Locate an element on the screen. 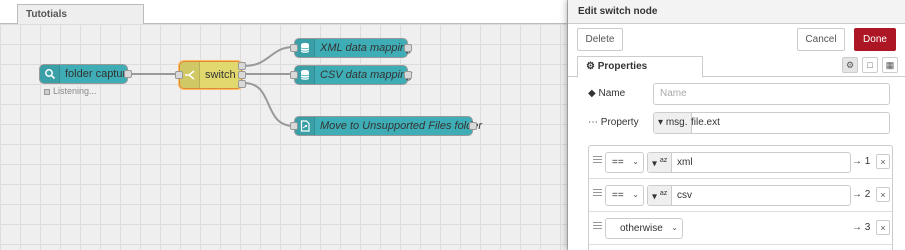 This screenshot has height=250, width=905. xml-mapping-node: XML data mapping is located at coordinates (351, 48).